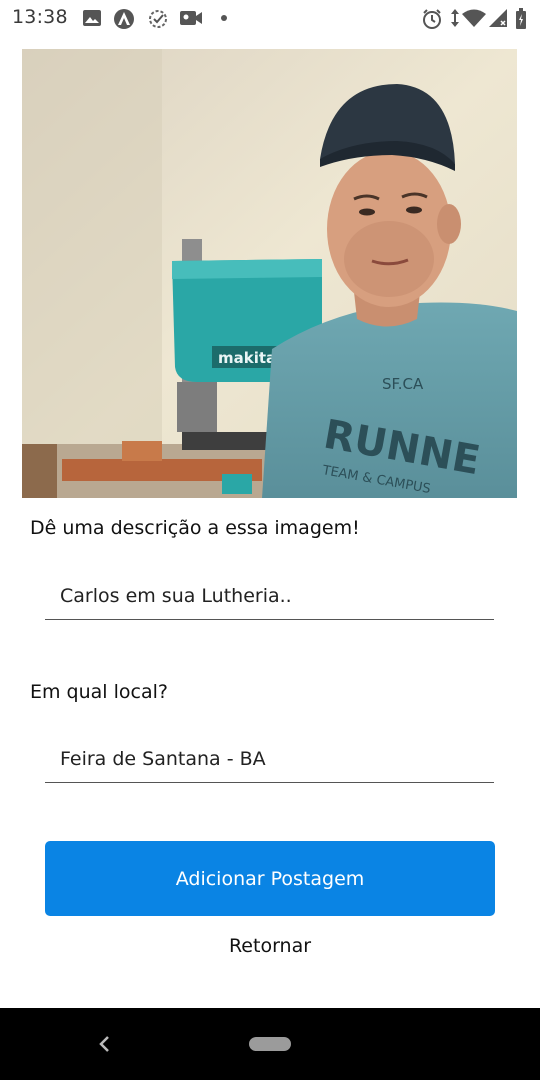  Describe the element at coordinates (92, 18) in the screenshot. I see `image-icon` at that location.